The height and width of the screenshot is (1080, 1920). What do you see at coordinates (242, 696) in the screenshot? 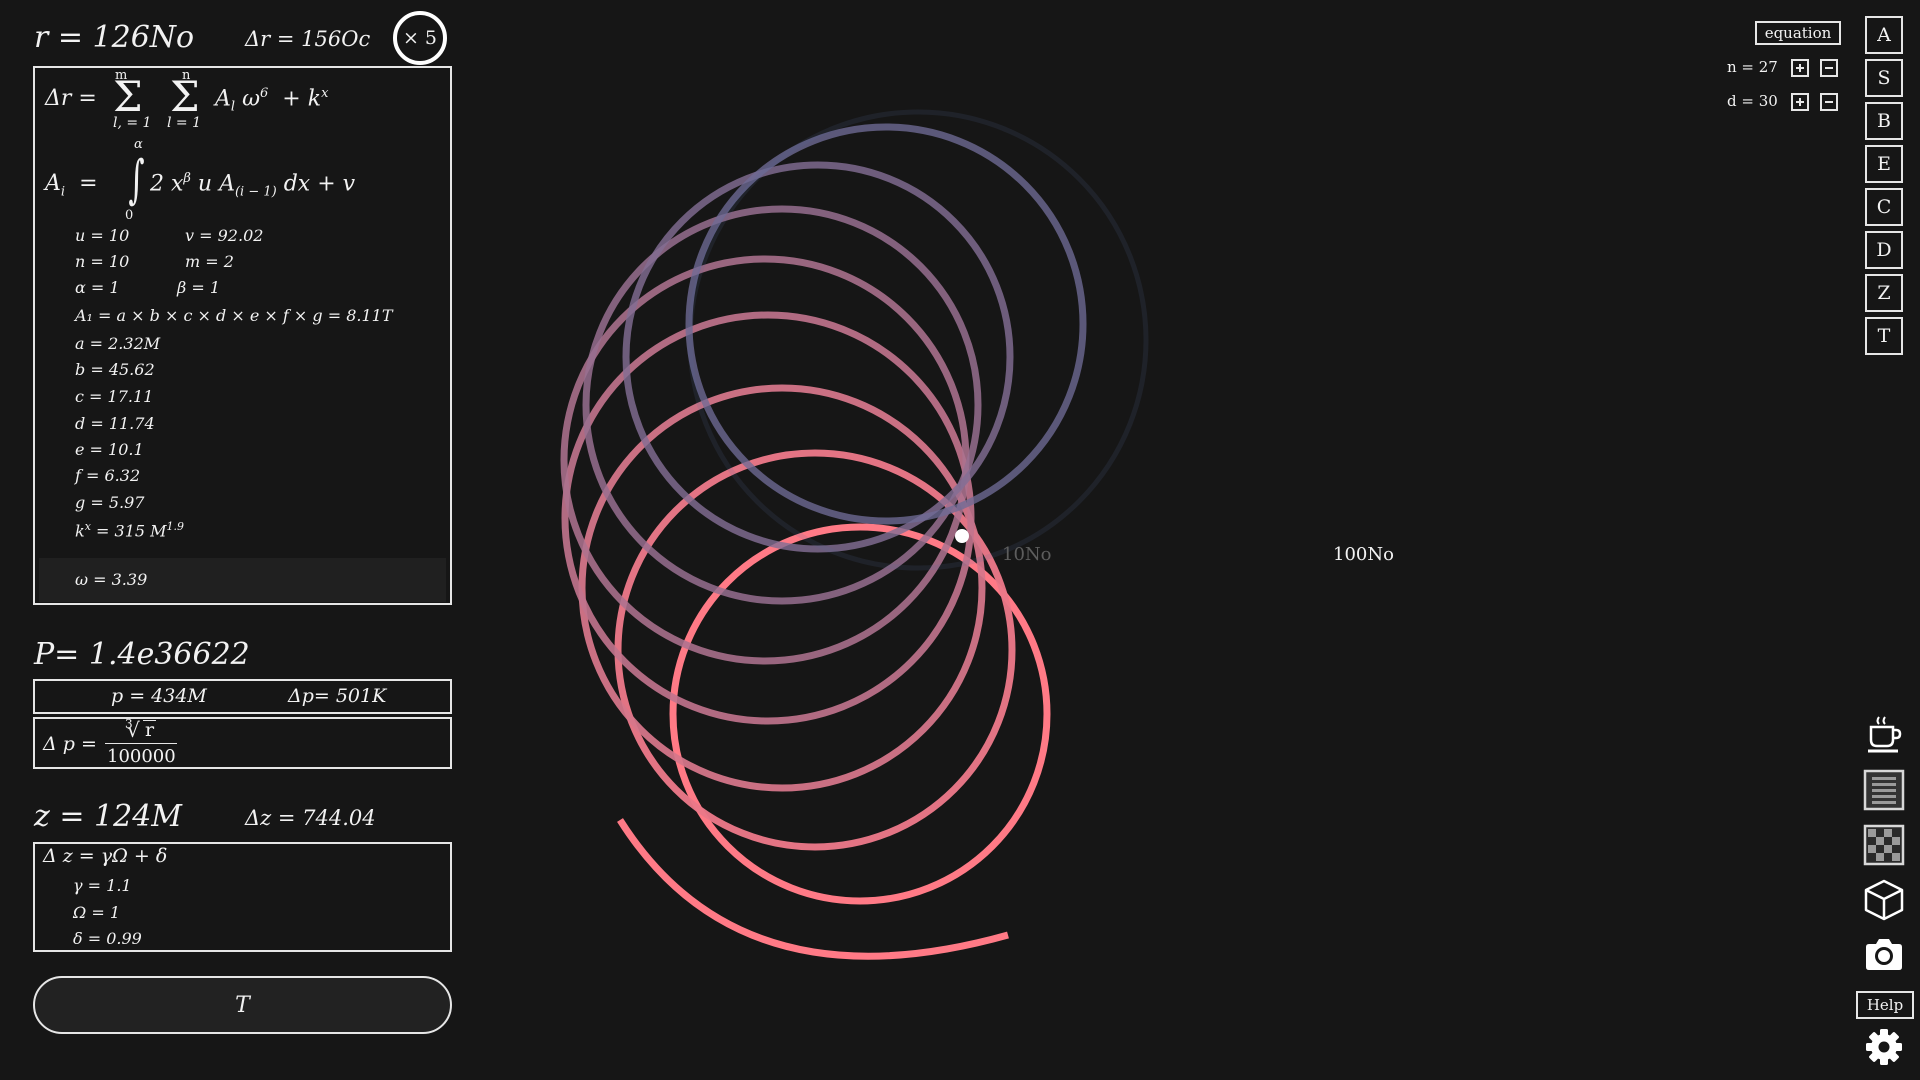
I see `p-box: p = 434M Δp= 501K` at bounding box center [242, 696].